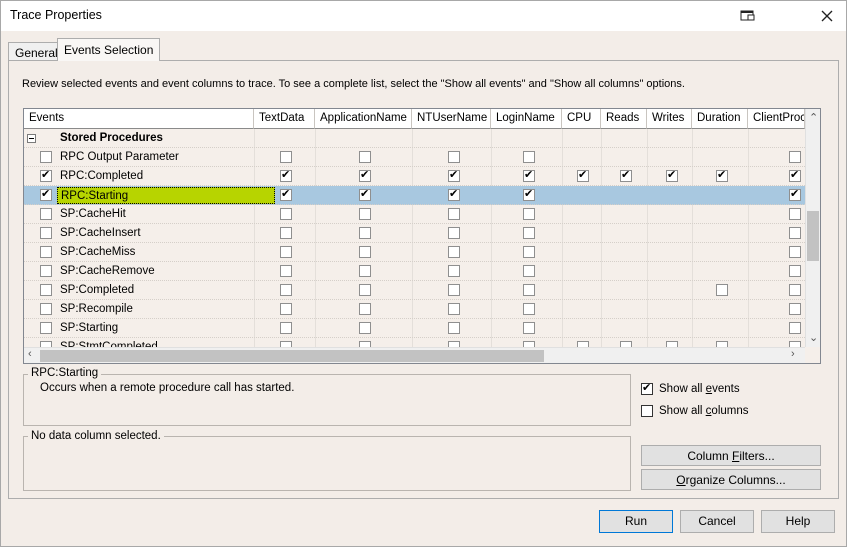 The height and width of the screenshot is (547, 847). Describe the element at coordinates (414, 214) in the screenshot. I see `event-row: SP:CacheHit` at that location.